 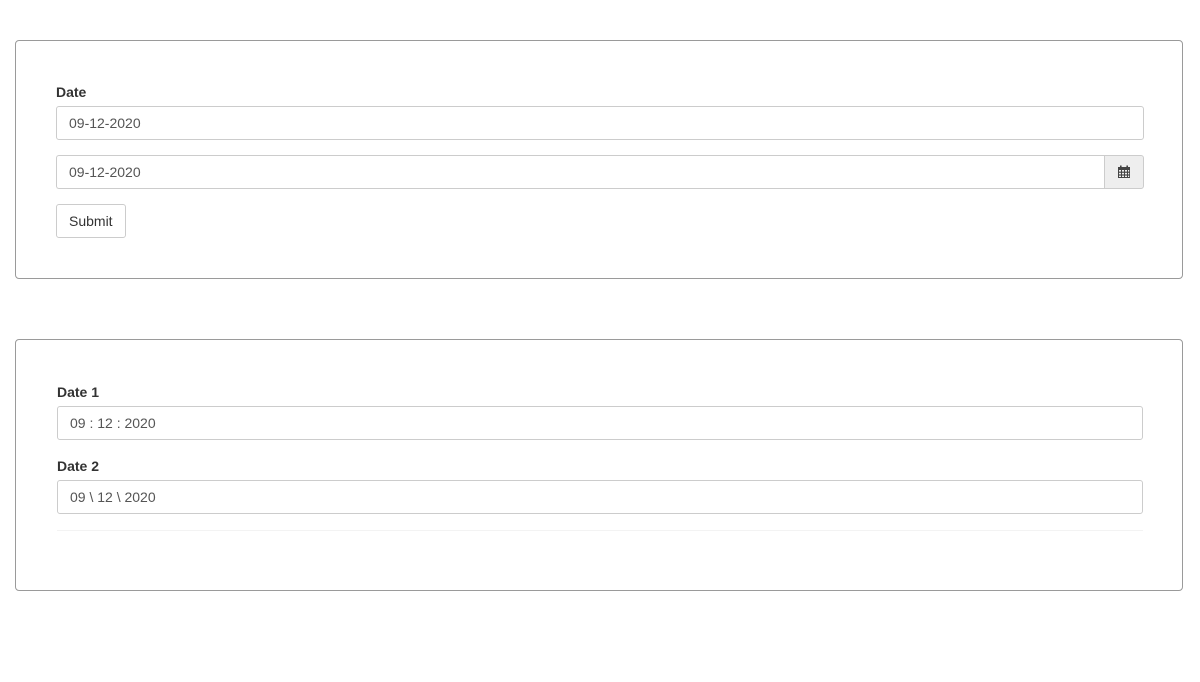 I want to click on date1-label: Date 1, so click(x=78, y=392).